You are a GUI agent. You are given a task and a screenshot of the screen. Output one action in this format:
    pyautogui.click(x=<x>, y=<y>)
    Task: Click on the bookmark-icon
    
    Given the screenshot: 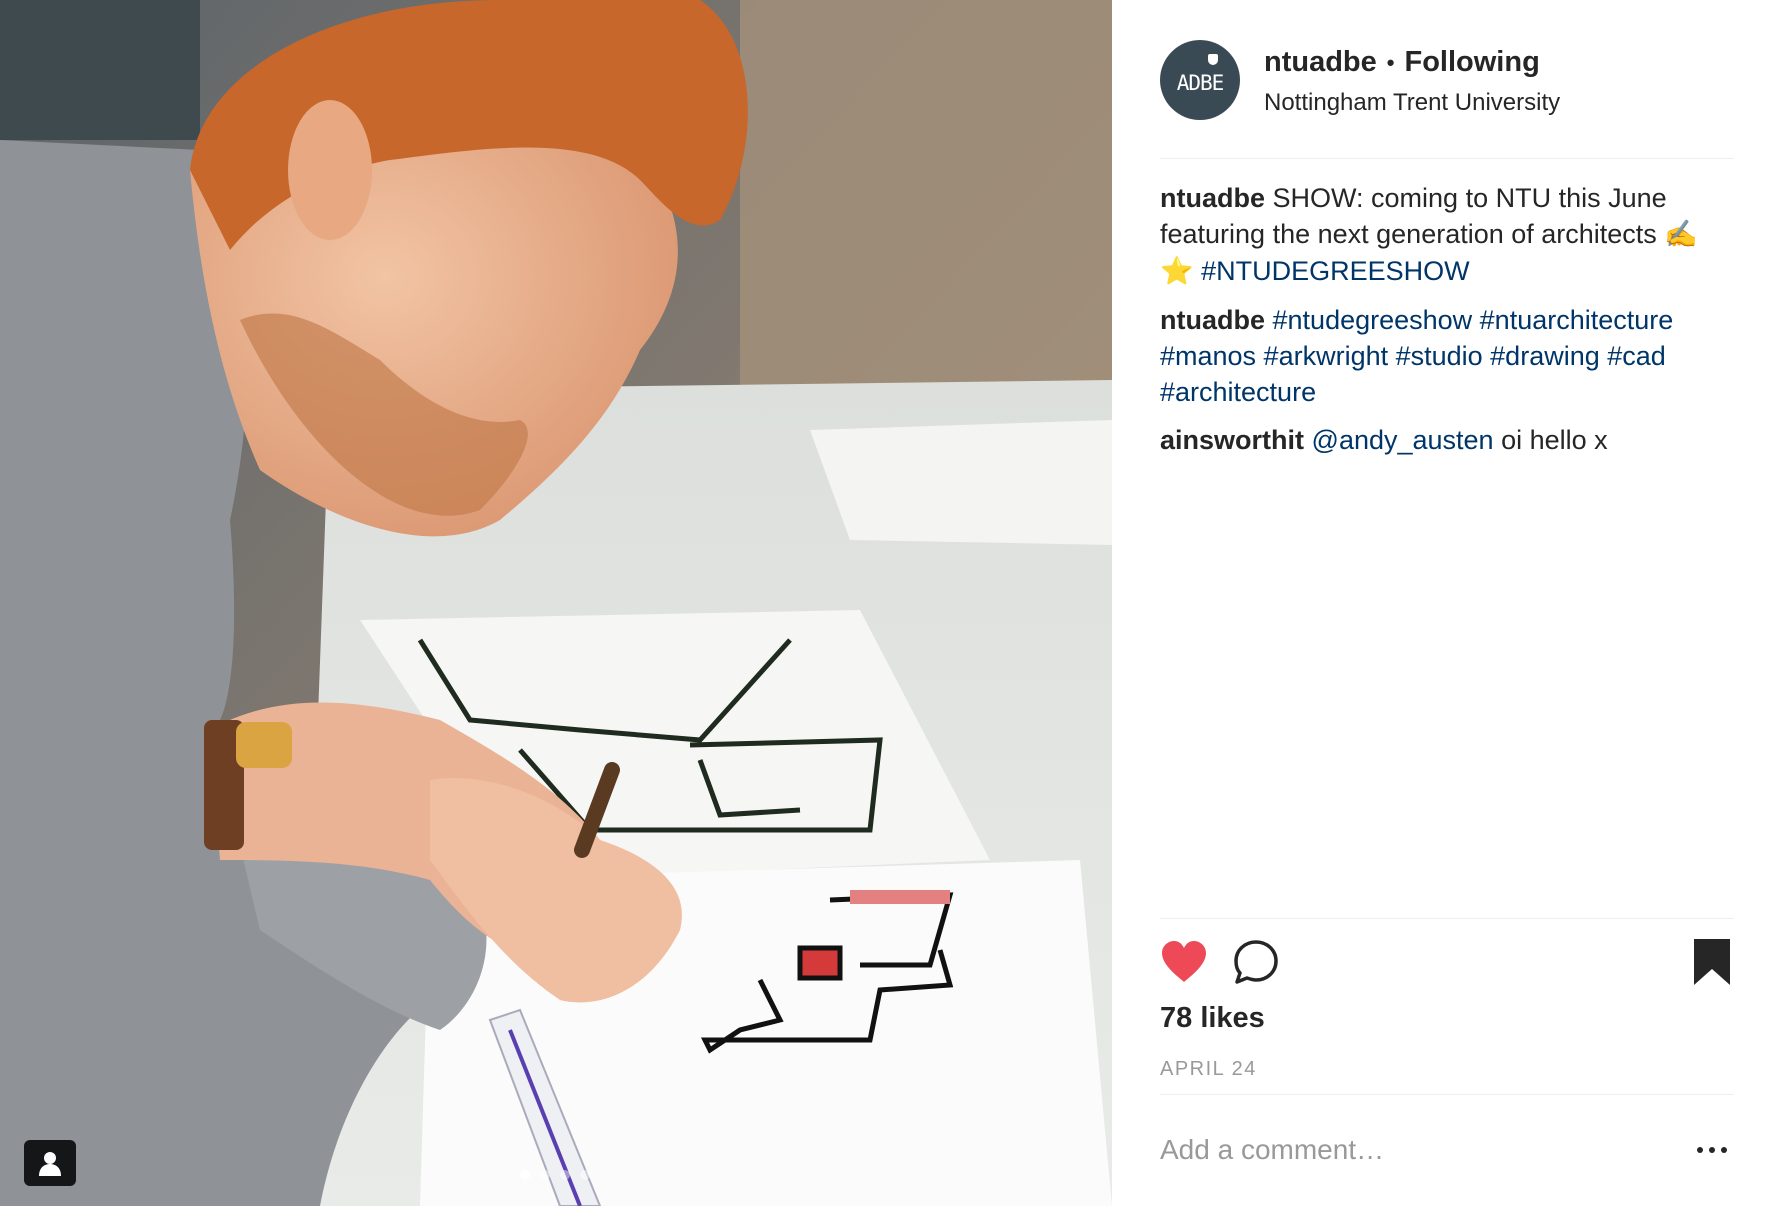 What is the action you would take?
    pyautogui.click(x=1712, y=962)
    